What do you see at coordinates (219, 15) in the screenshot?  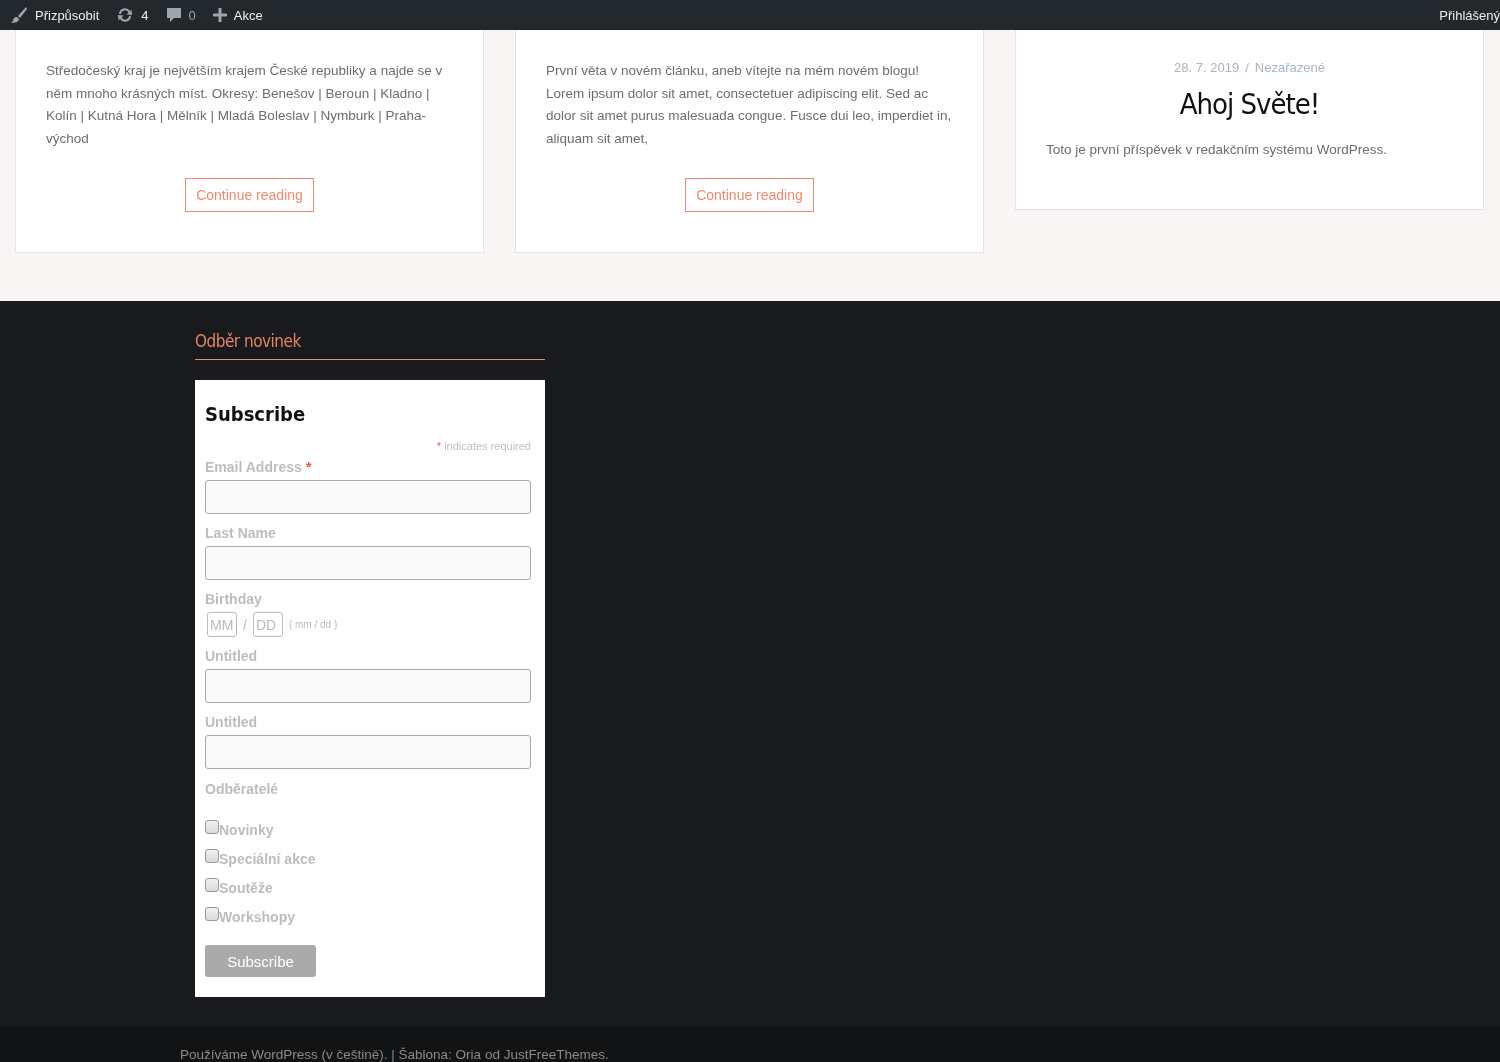 I see `plus-icon` at bounding box center [219, 15].